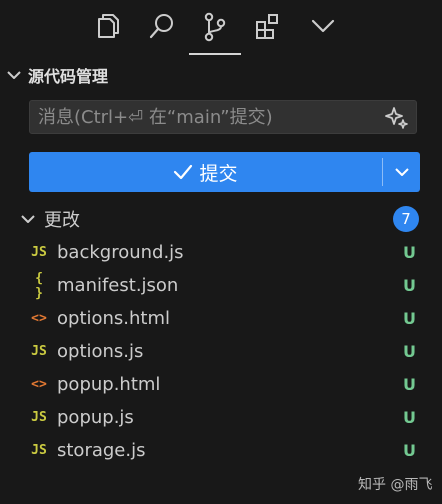  I want to click on changes-label: 更改, so click(62, 220).